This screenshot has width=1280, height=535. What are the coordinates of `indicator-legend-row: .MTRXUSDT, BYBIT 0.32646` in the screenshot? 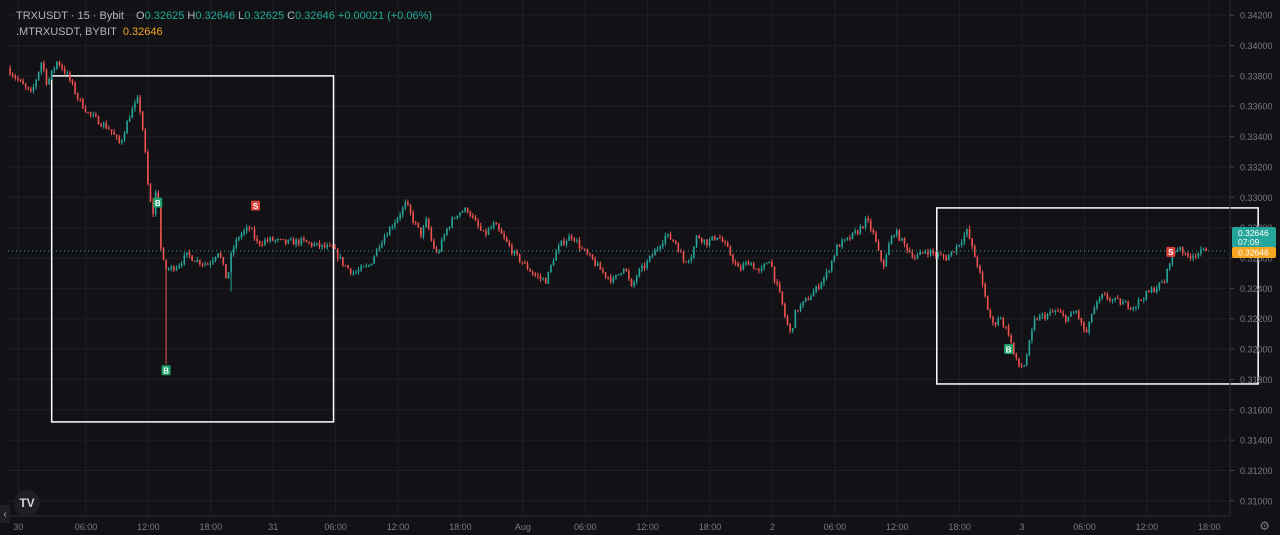 It's located at (224, 32).